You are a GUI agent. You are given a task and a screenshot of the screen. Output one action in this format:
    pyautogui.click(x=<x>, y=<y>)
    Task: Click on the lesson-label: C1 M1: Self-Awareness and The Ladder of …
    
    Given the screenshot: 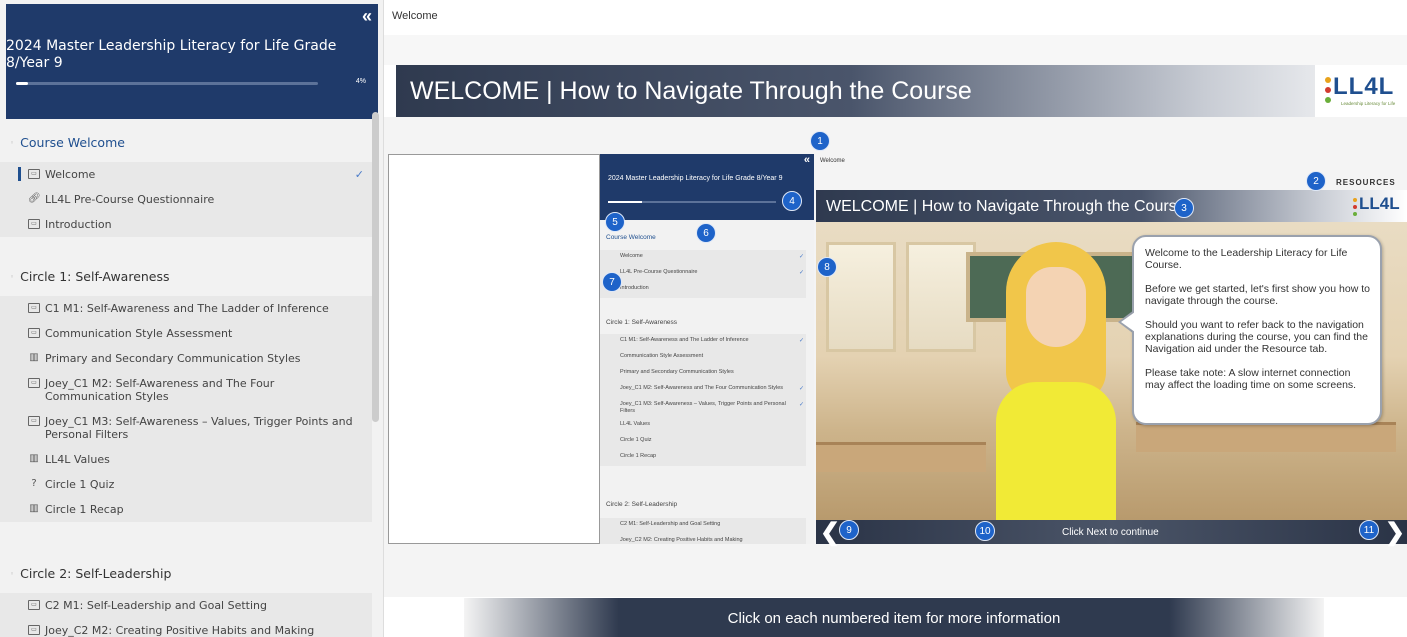 What is the action you would take?
    pyautogui.click(x=187, y=308)
    